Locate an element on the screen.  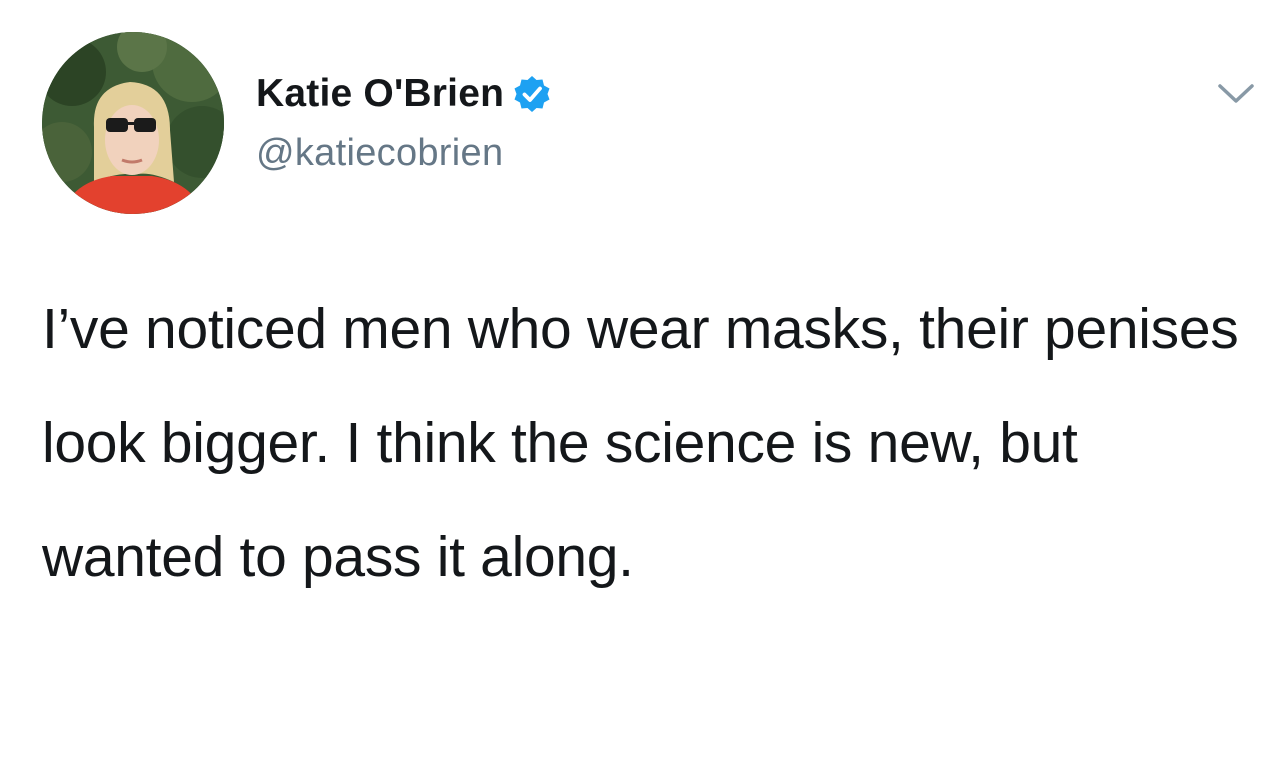
author-info: Katie O'Brien @katiecobrien is located at coordinates (404, 121).